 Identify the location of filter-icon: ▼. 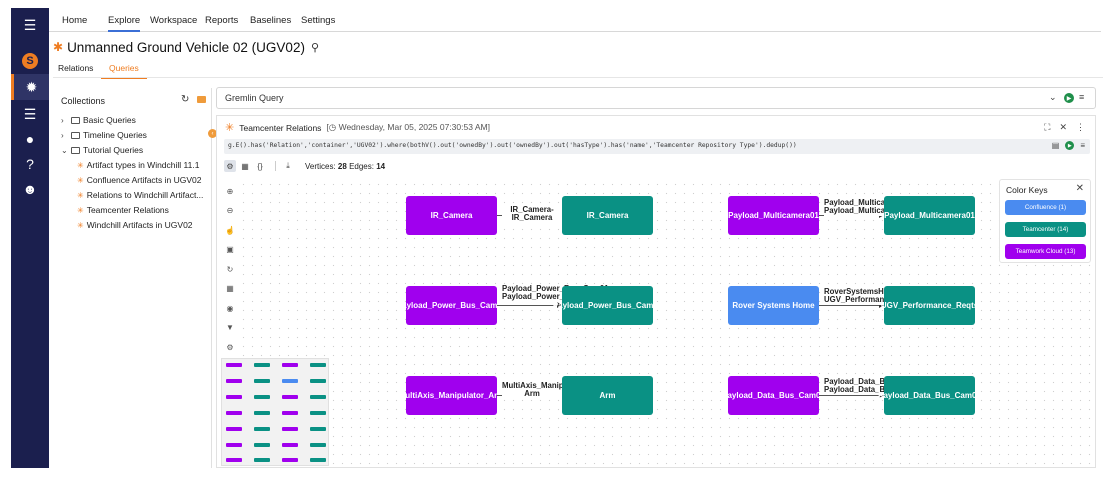
(230, 328).